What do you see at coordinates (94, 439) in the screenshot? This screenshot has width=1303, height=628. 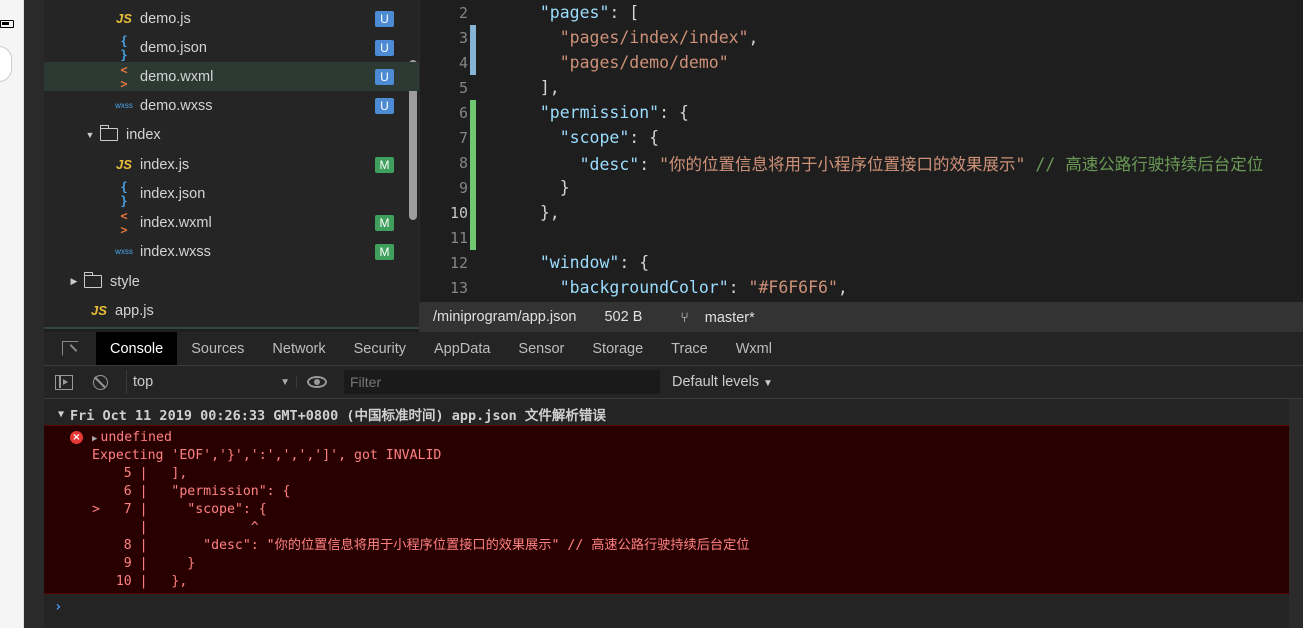 I see `expand-triangle-icon: ▶` at bounding box center [94, 439].